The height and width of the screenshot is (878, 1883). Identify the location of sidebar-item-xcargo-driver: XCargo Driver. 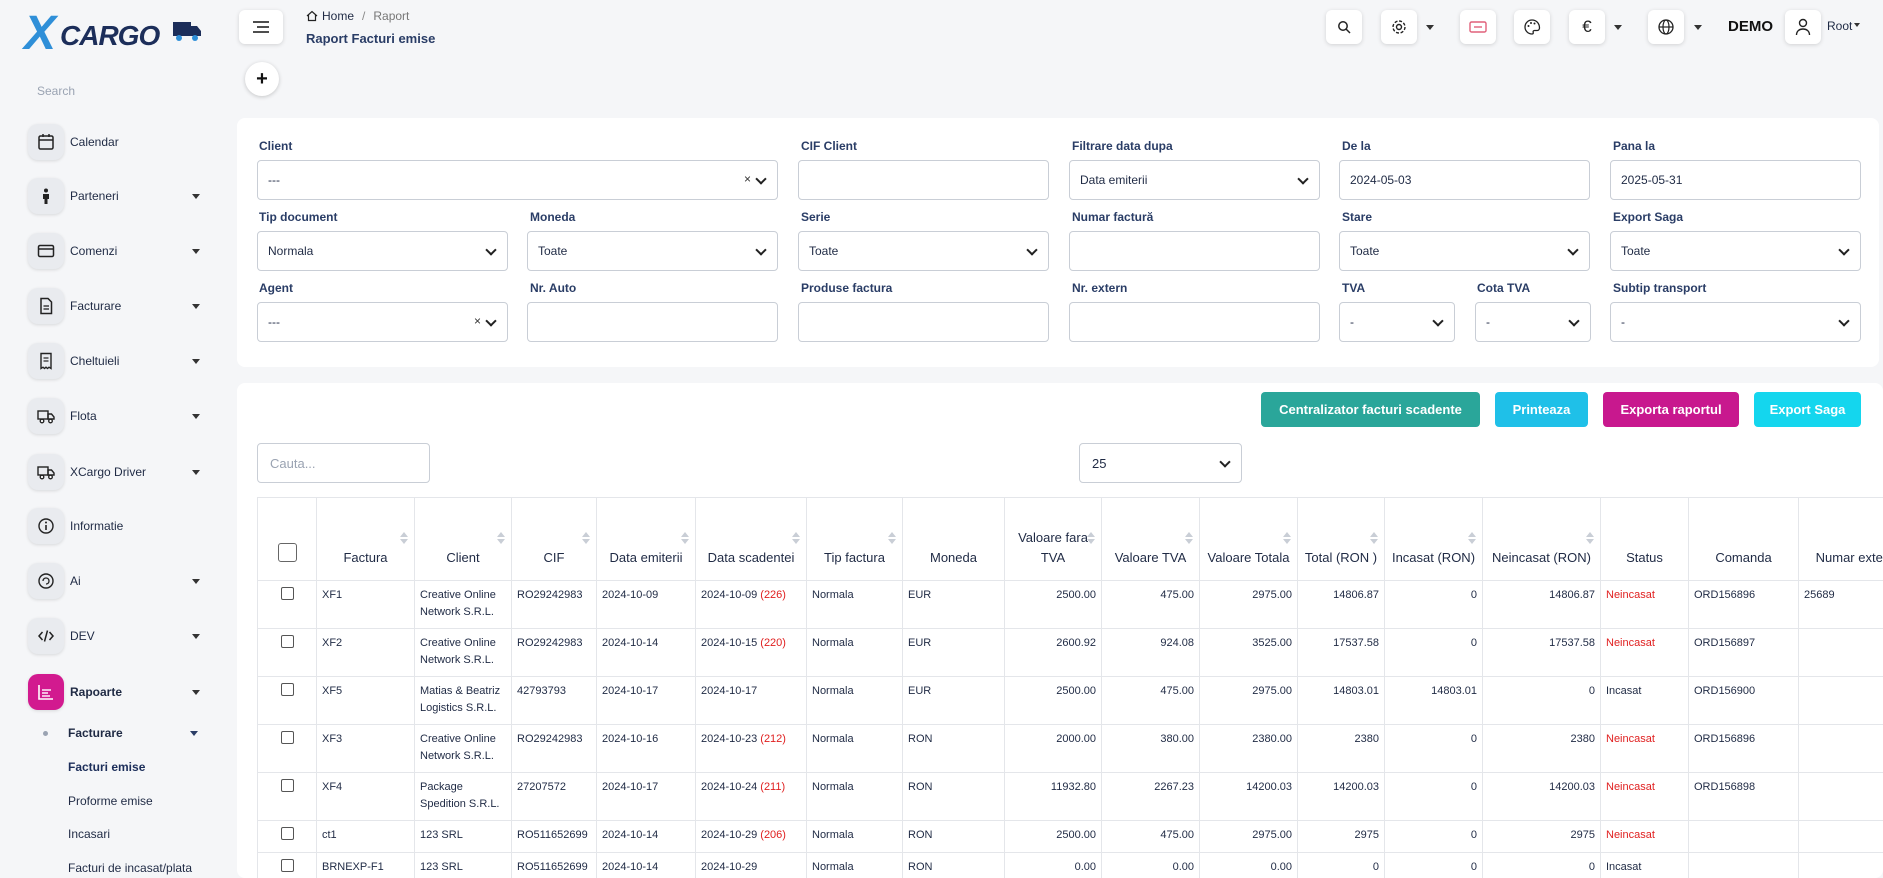
(115, 472).